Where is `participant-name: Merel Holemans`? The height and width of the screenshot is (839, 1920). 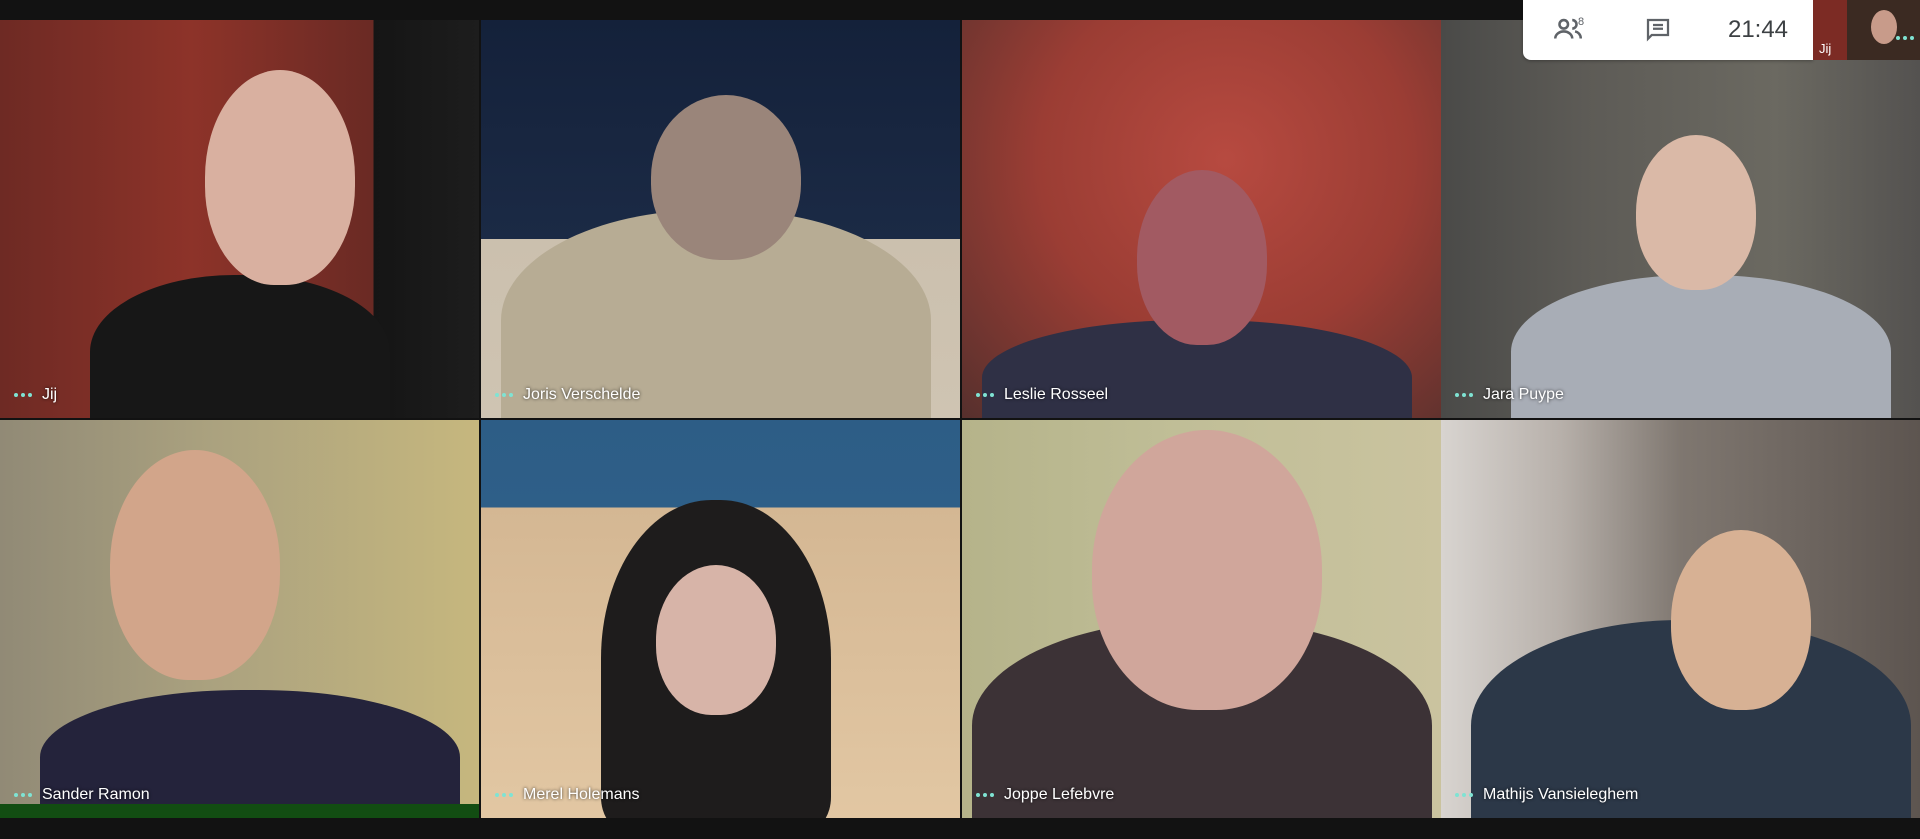 participant-name: Merel Holemans is located at coordinates (567, 795).